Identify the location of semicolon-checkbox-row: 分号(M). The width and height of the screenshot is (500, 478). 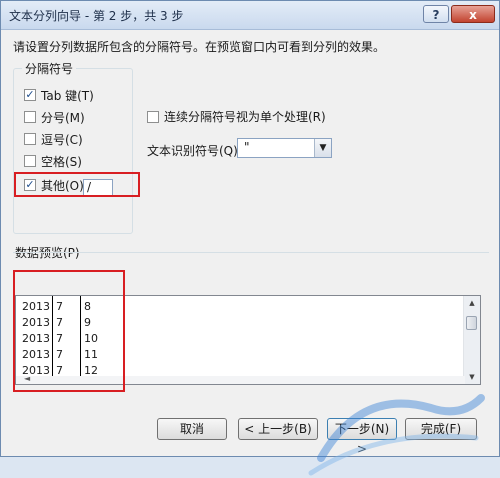
(54, 117).